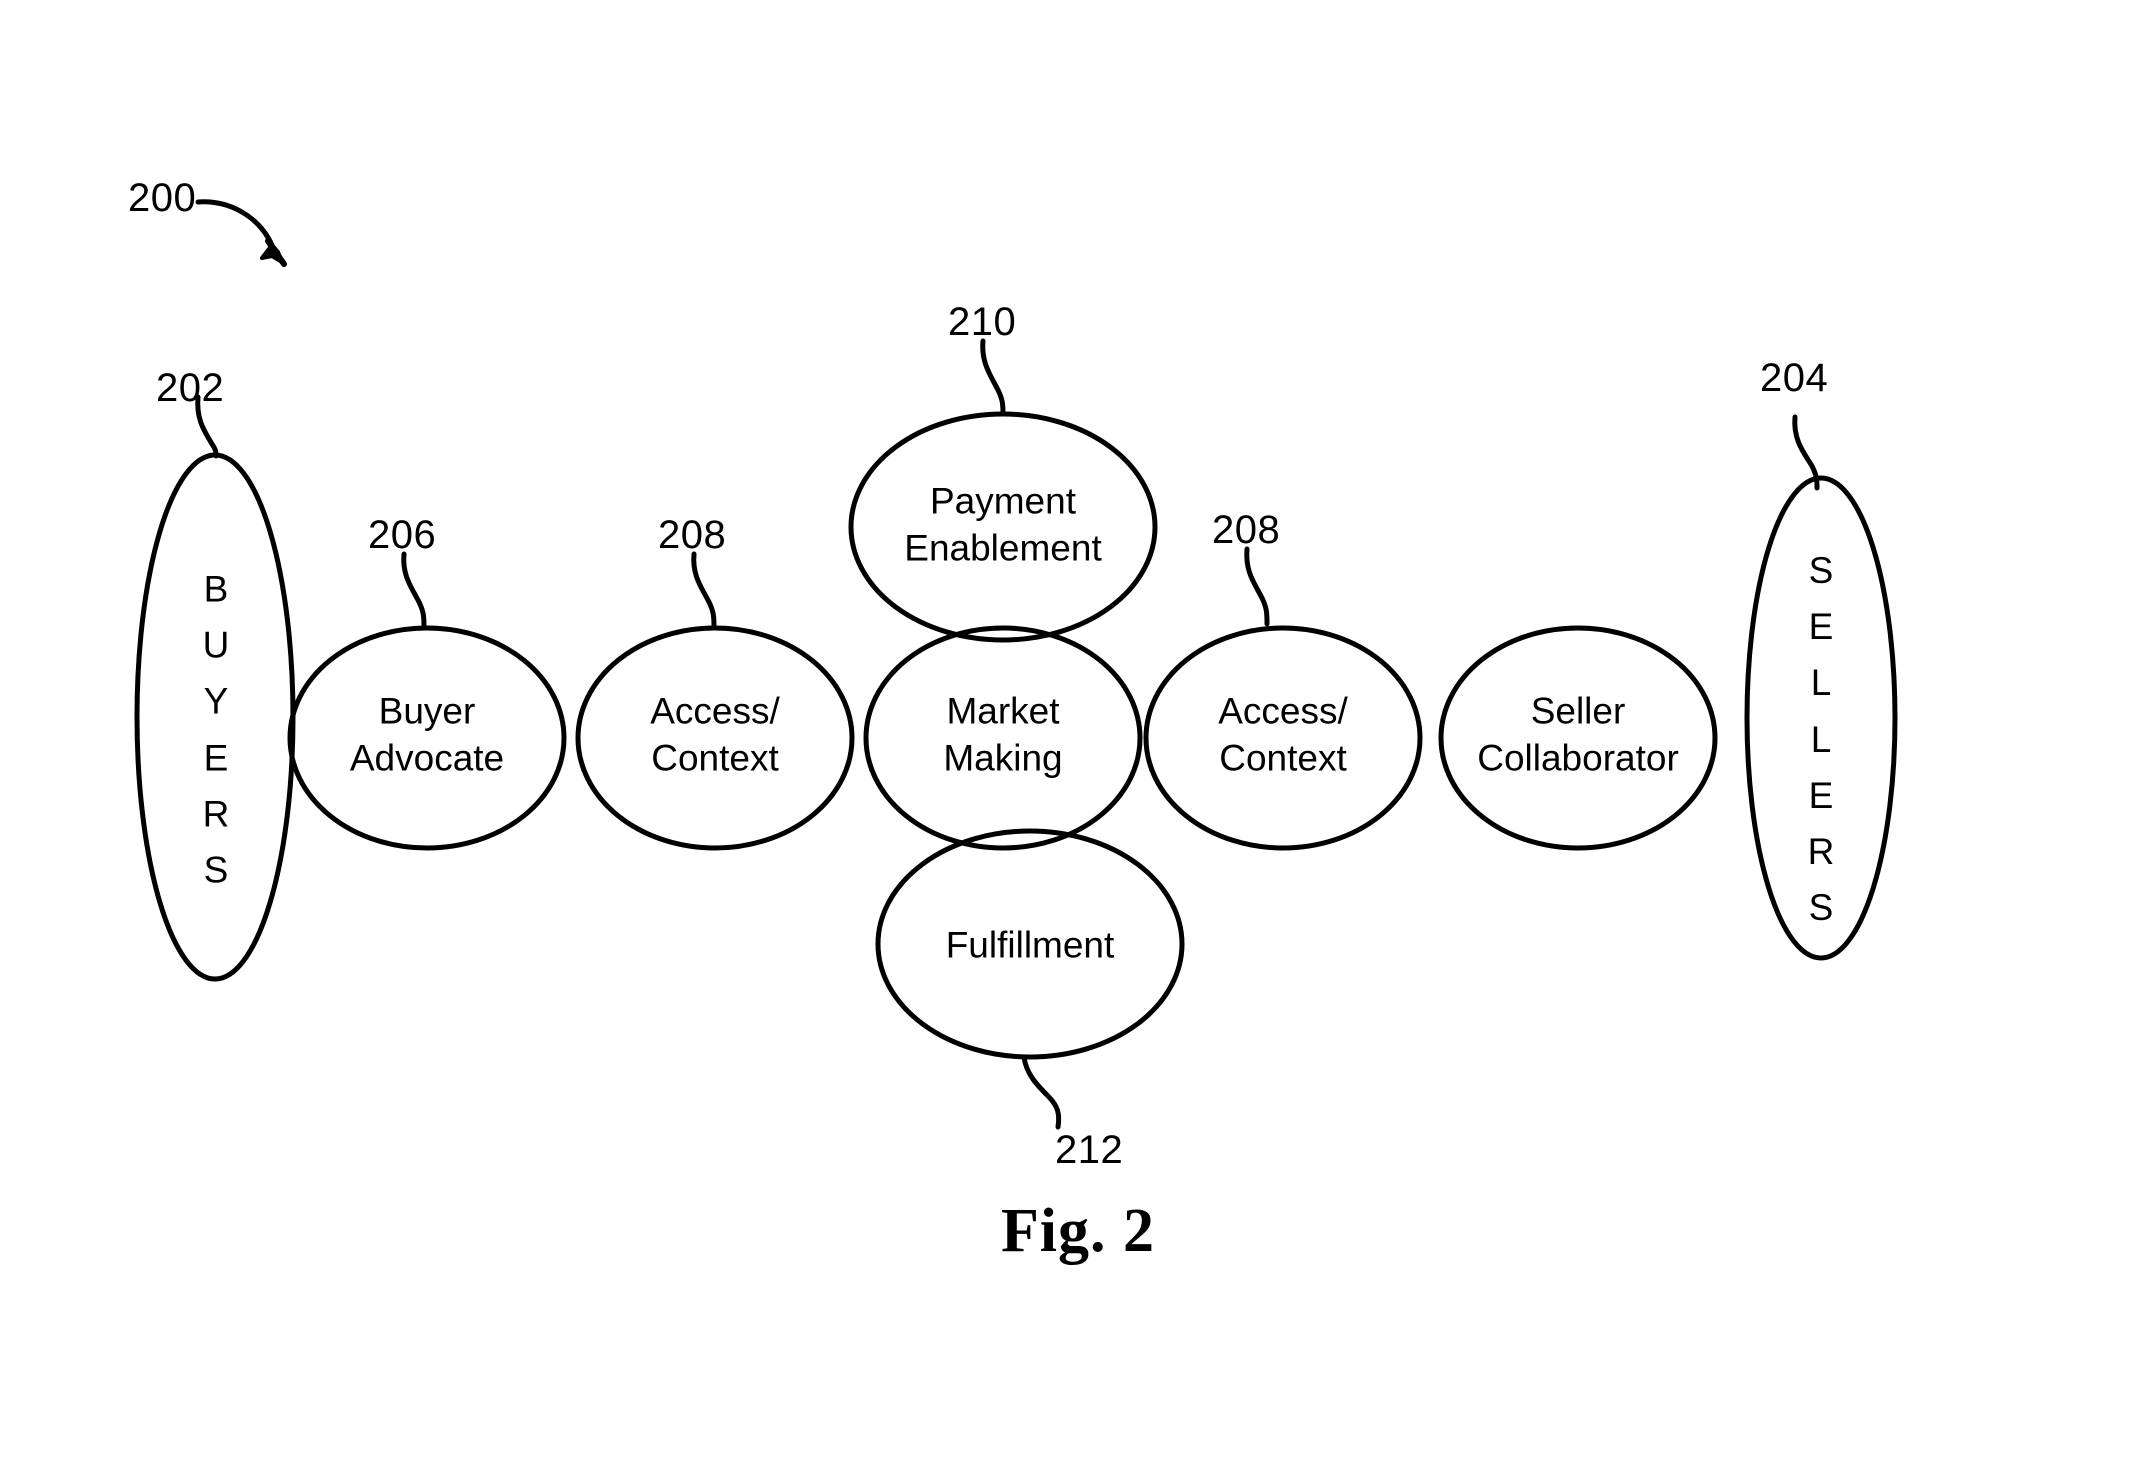 This screenshot has width=2156, height=1466. Describe the element at coordinates (162, 198) in the screenshot. I see `ref-numeral-200: 200` at that location.